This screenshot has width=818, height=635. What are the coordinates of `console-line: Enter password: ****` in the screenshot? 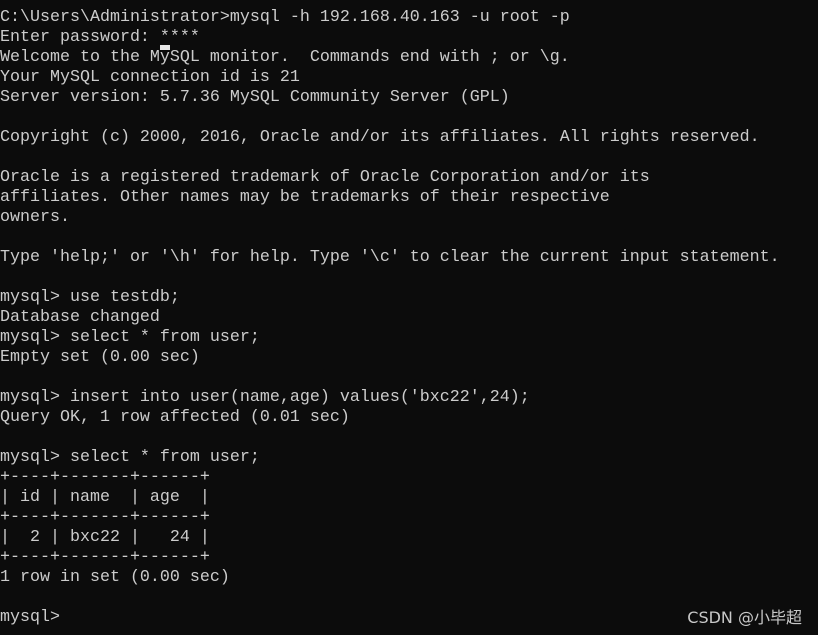 It's located at (100, 37).